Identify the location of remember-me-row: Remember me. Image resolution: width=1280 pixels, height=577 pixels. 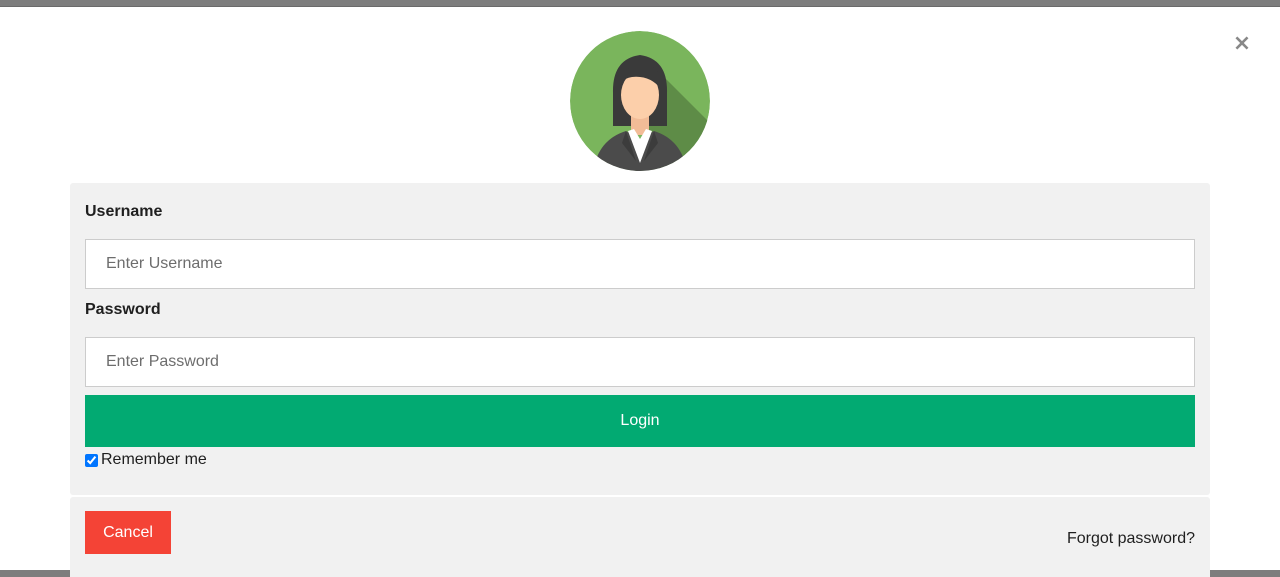
(146, 460).